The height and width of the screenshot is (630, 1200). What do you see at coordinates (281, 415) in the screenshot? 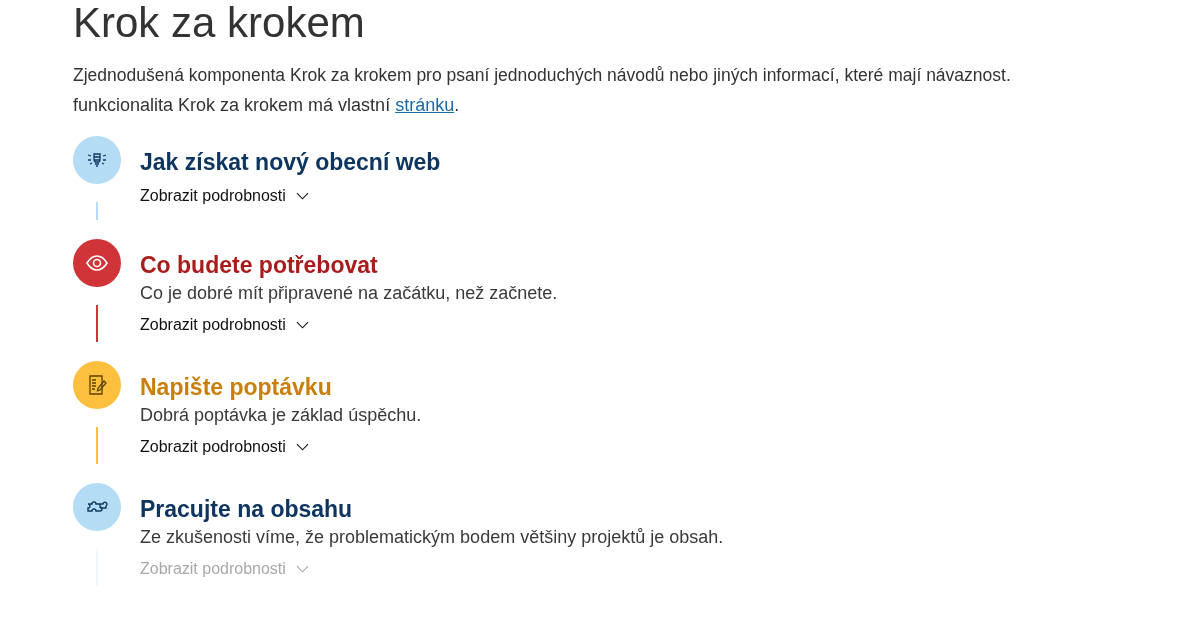
I see `step-description: Dobrá poptávka je základ úspěchu.` at bounding box center [281, 415].